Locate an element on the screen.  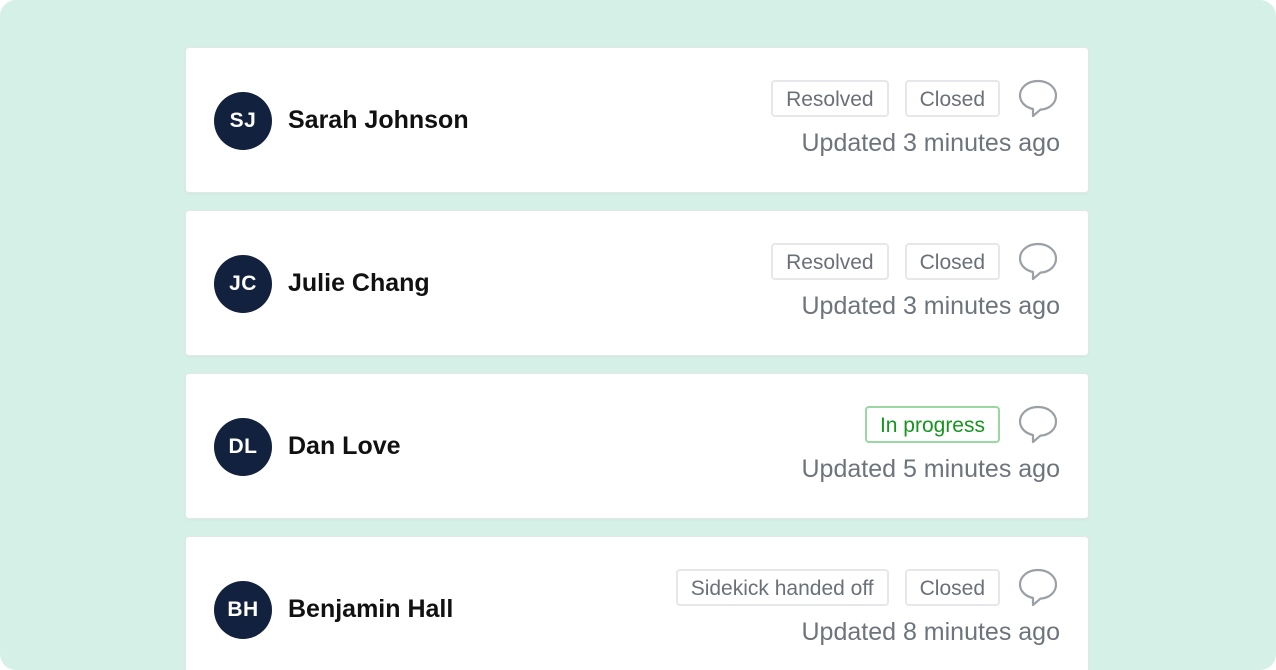
customer-name: Dan Love is located at coordinates (344, 446).